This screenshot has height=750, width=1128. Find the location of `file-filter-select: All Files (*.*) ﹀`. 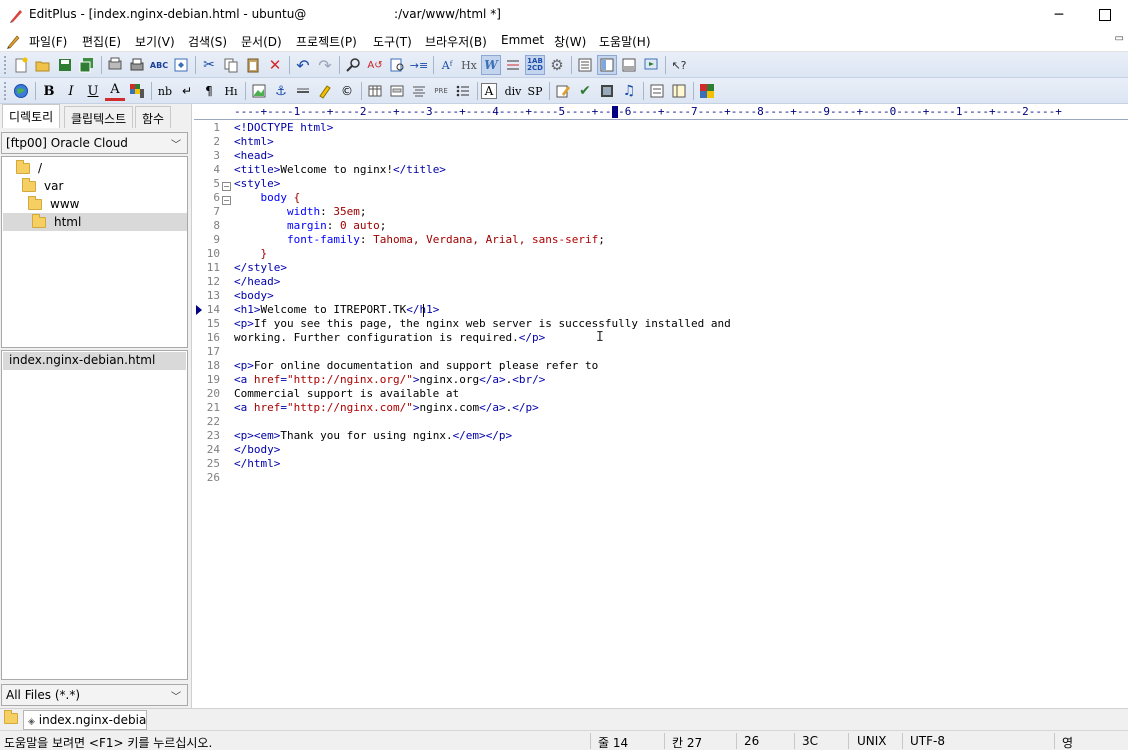

file-filter-select: All Files (*.*) ﹀ is located at coordinates (94, 695).